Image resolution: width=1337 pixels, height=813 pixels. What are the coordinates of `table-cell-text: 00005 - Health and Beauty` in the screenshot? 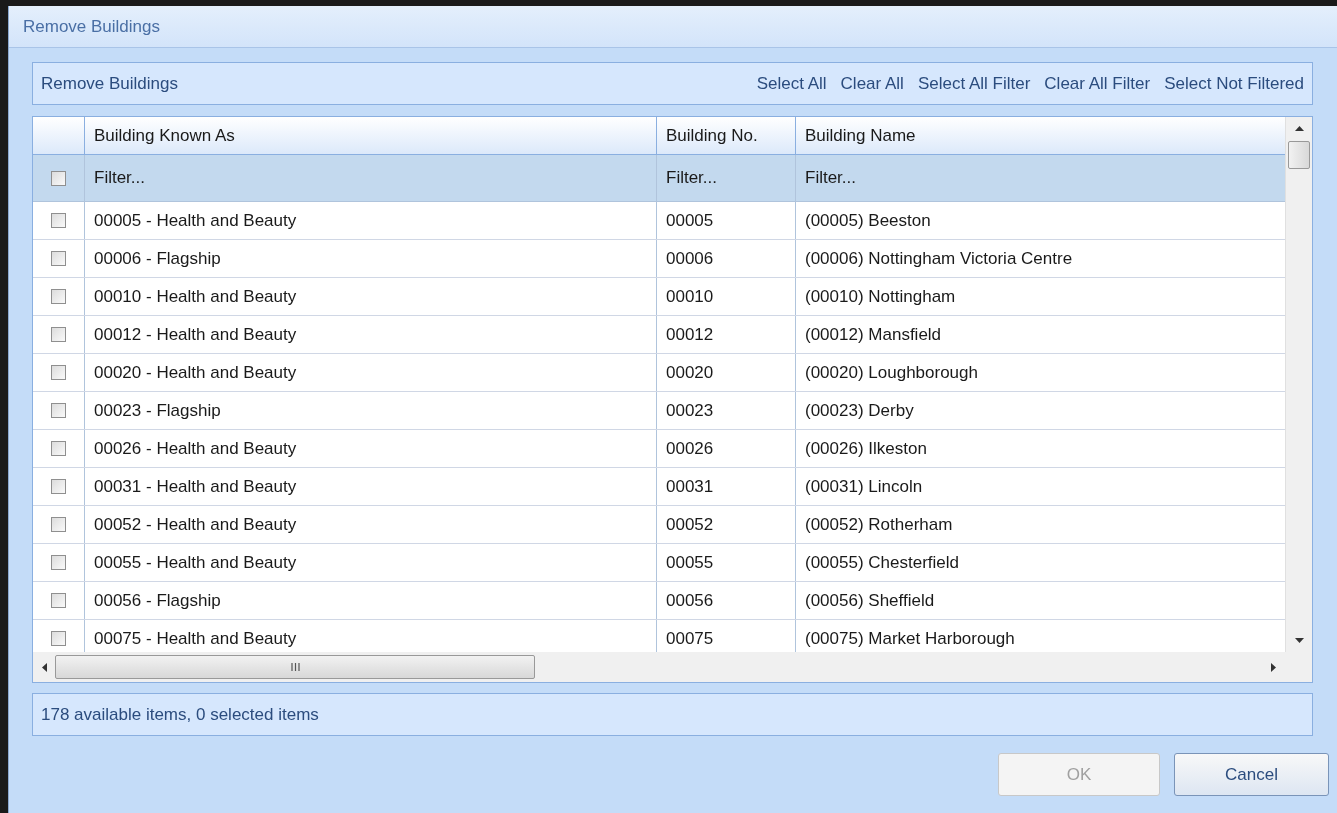 It's located at (195, 220).